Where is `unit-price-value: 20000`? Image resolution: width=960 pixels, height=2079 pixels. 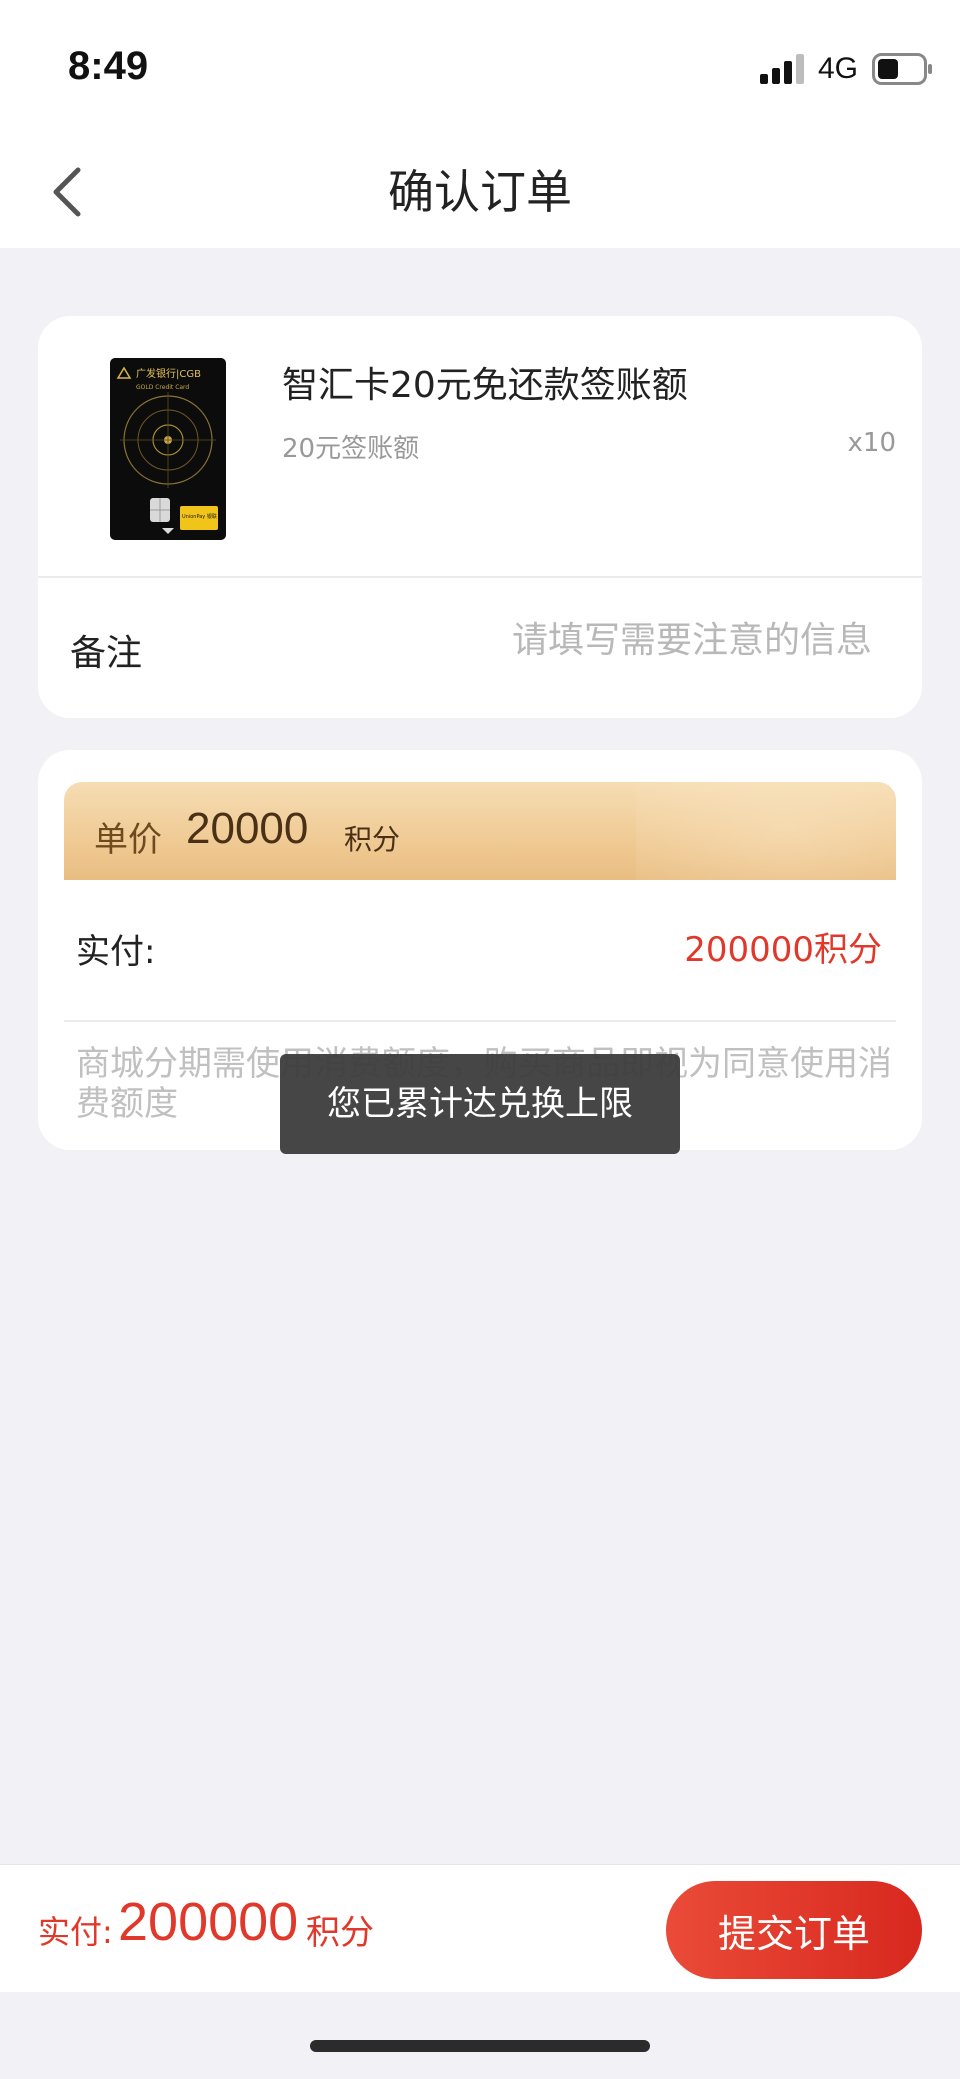
unit-price-value: 20000 is located at coordinates (247, 828).